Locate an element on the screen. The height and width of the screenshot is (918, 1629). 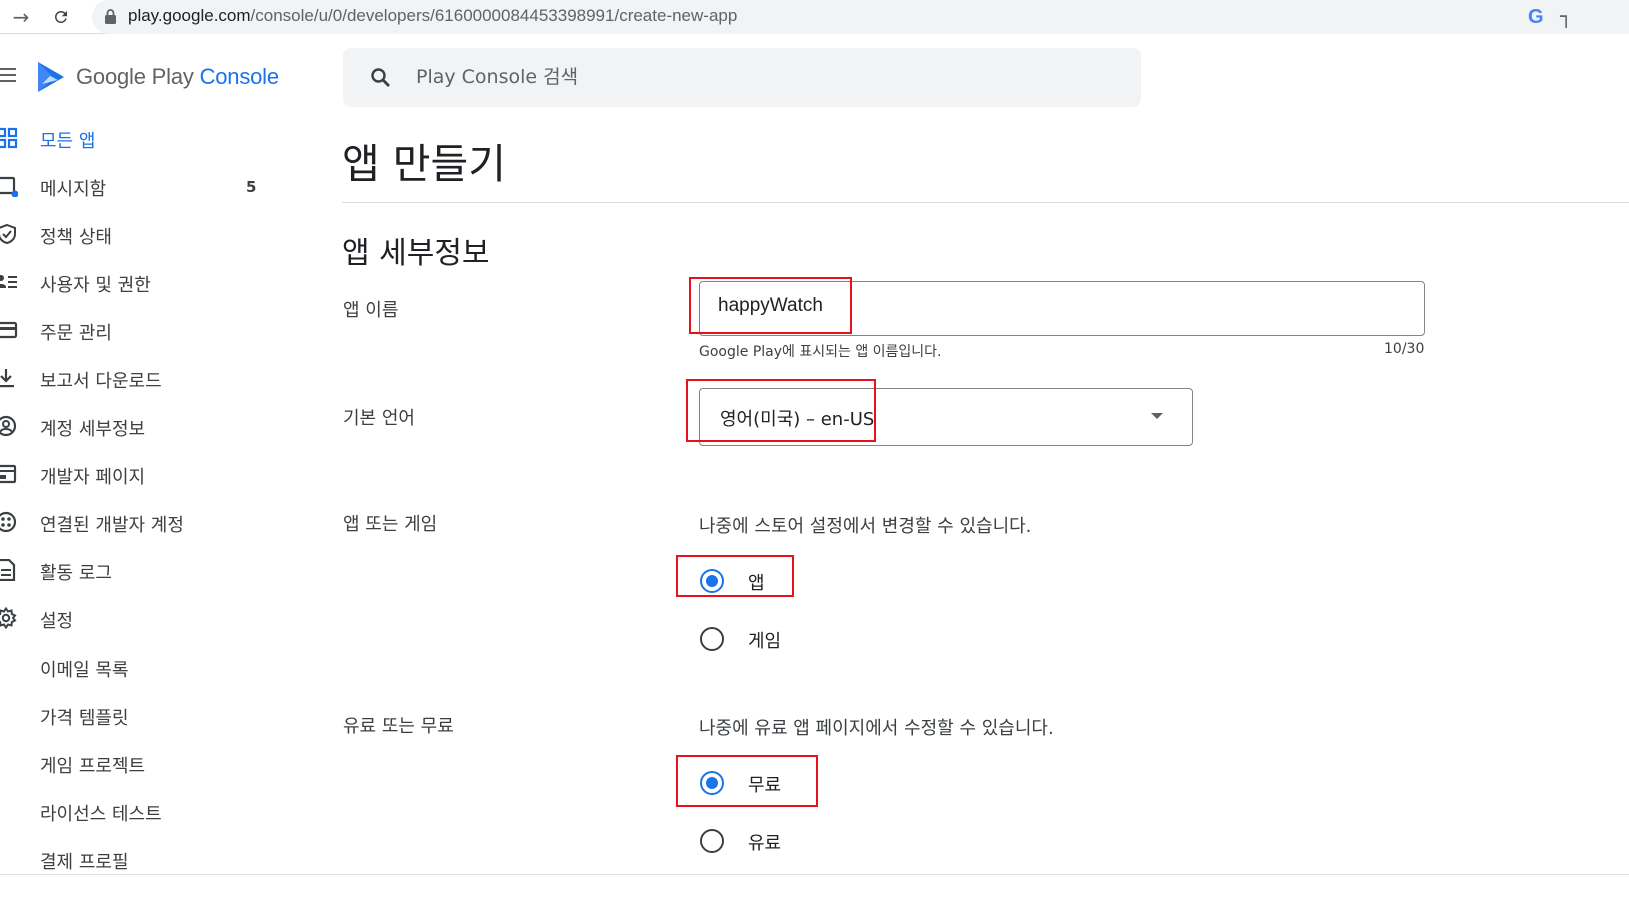
sidebar-item-label: 보고서 다운로드 is located at coordinates (101, 381).